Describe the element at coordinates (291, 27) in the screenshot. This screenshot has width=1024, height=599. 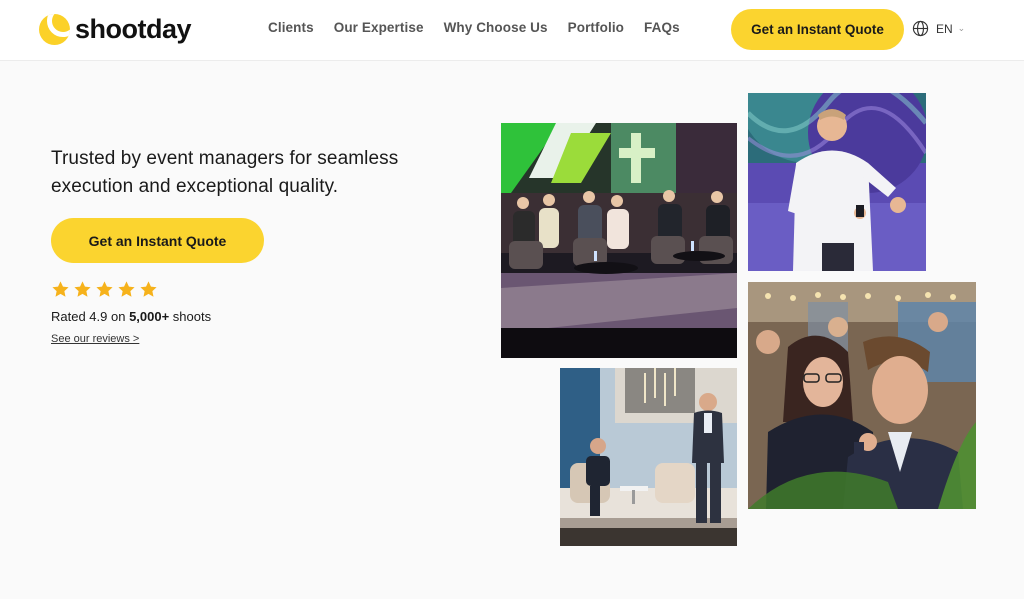
I see `nav-clients: Clients` at that location.